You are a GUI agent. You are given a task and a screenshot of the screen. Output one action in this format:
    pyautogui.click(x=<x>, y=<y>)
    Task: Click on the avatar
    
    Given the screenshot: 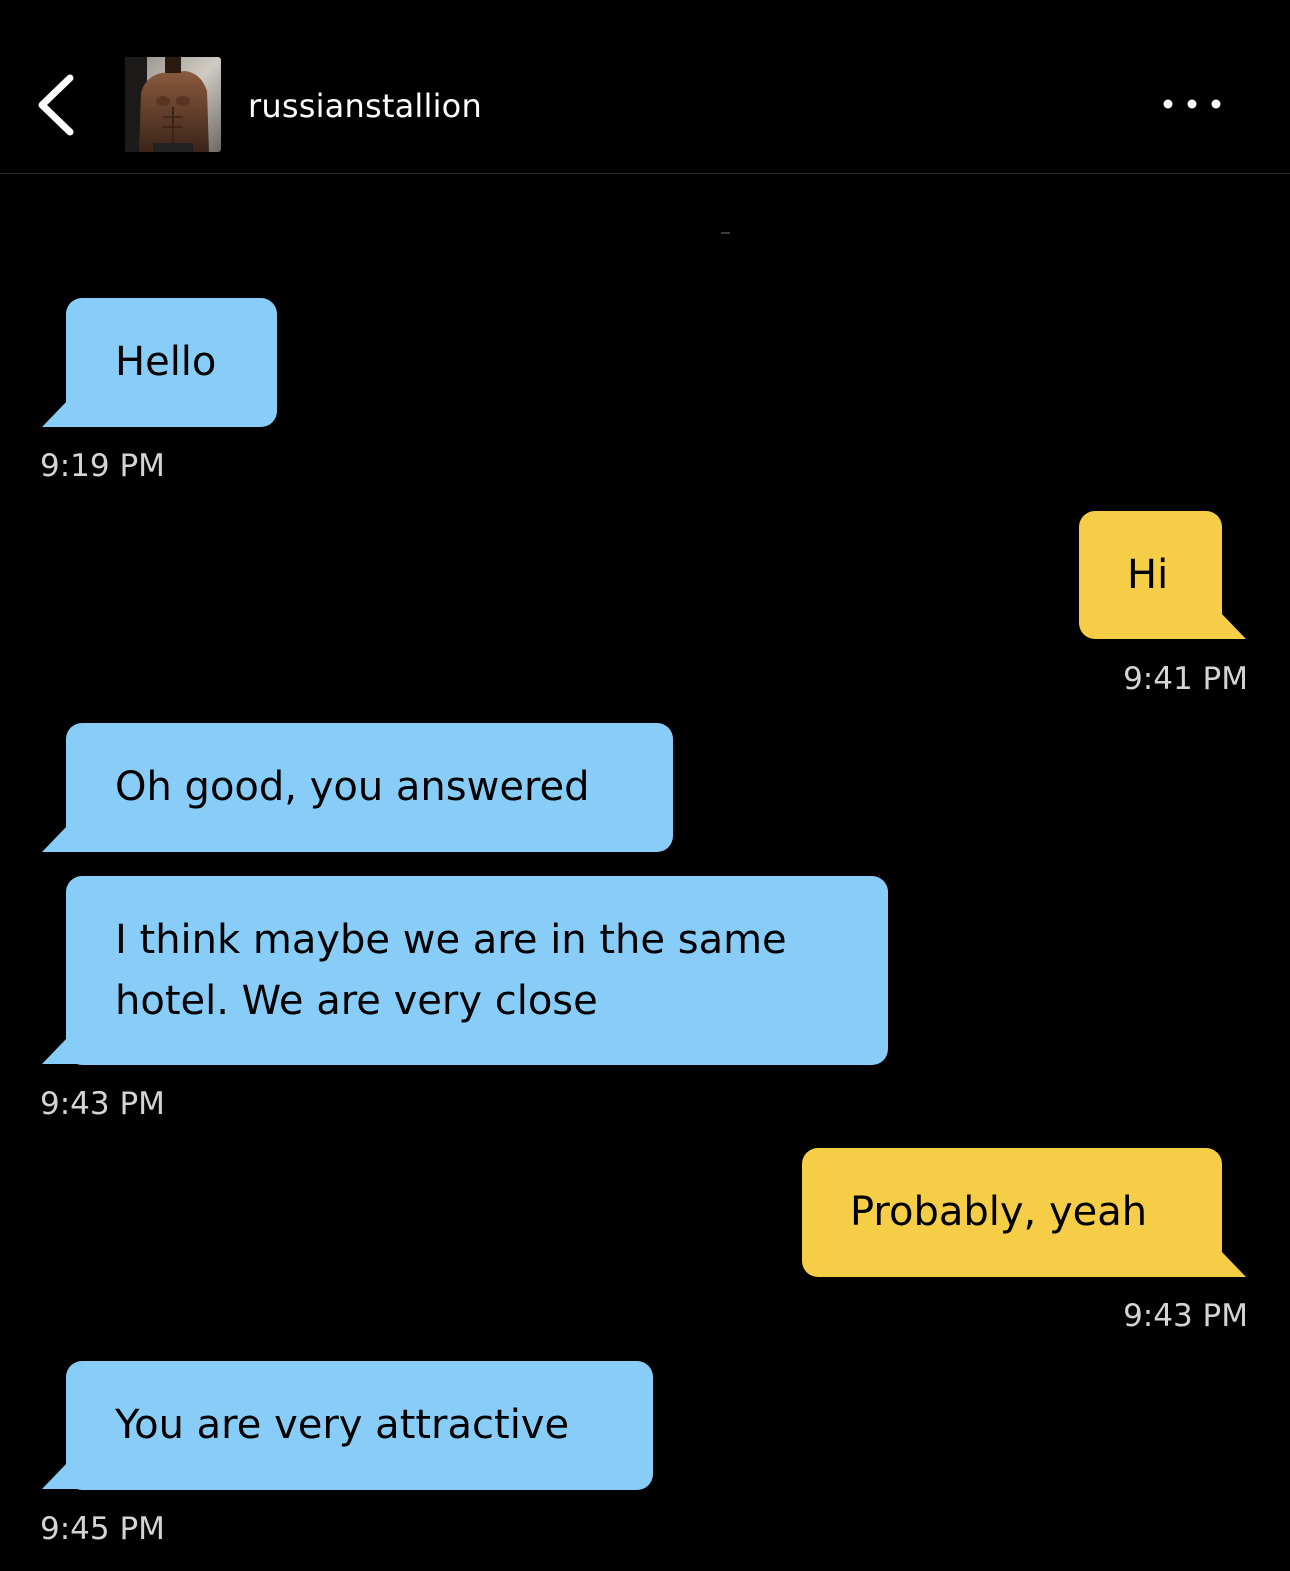 What is the action you would take?
    pyautogui.click(x=173, y=104)
    